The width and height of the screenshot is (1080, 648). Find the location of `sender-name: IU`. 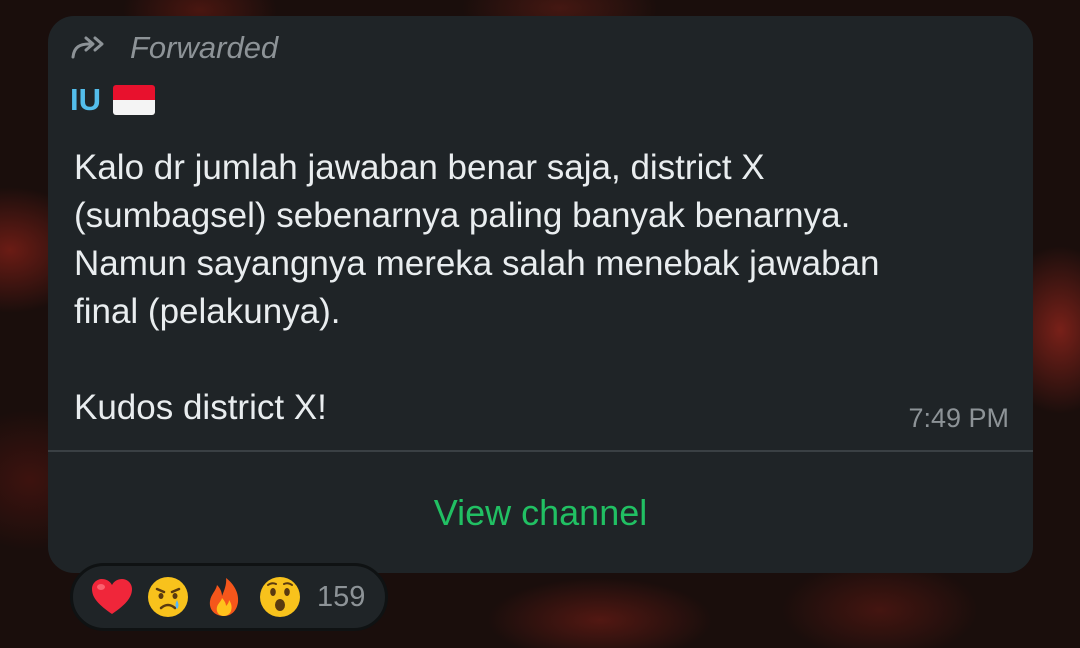

sender-name: IU is located at coordinates (112, 100).